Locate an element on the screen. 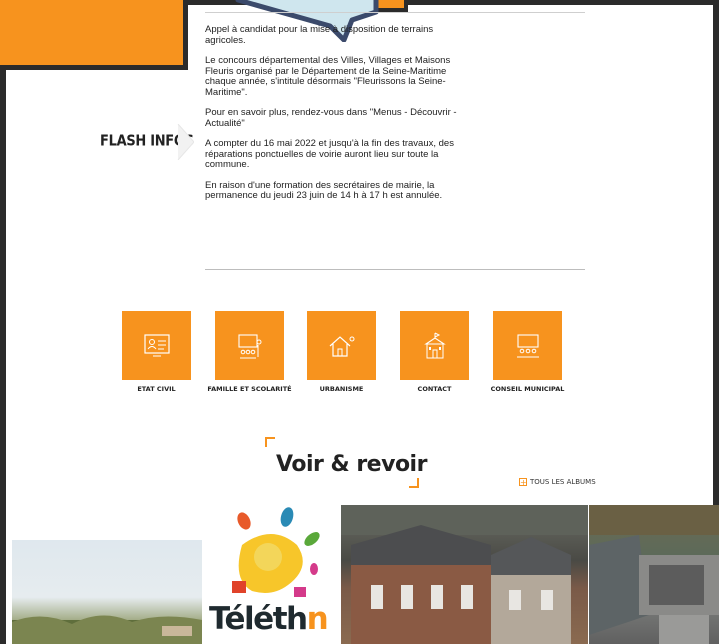  quick-link-contact: CONTACT is located at coordinates (434, 352).